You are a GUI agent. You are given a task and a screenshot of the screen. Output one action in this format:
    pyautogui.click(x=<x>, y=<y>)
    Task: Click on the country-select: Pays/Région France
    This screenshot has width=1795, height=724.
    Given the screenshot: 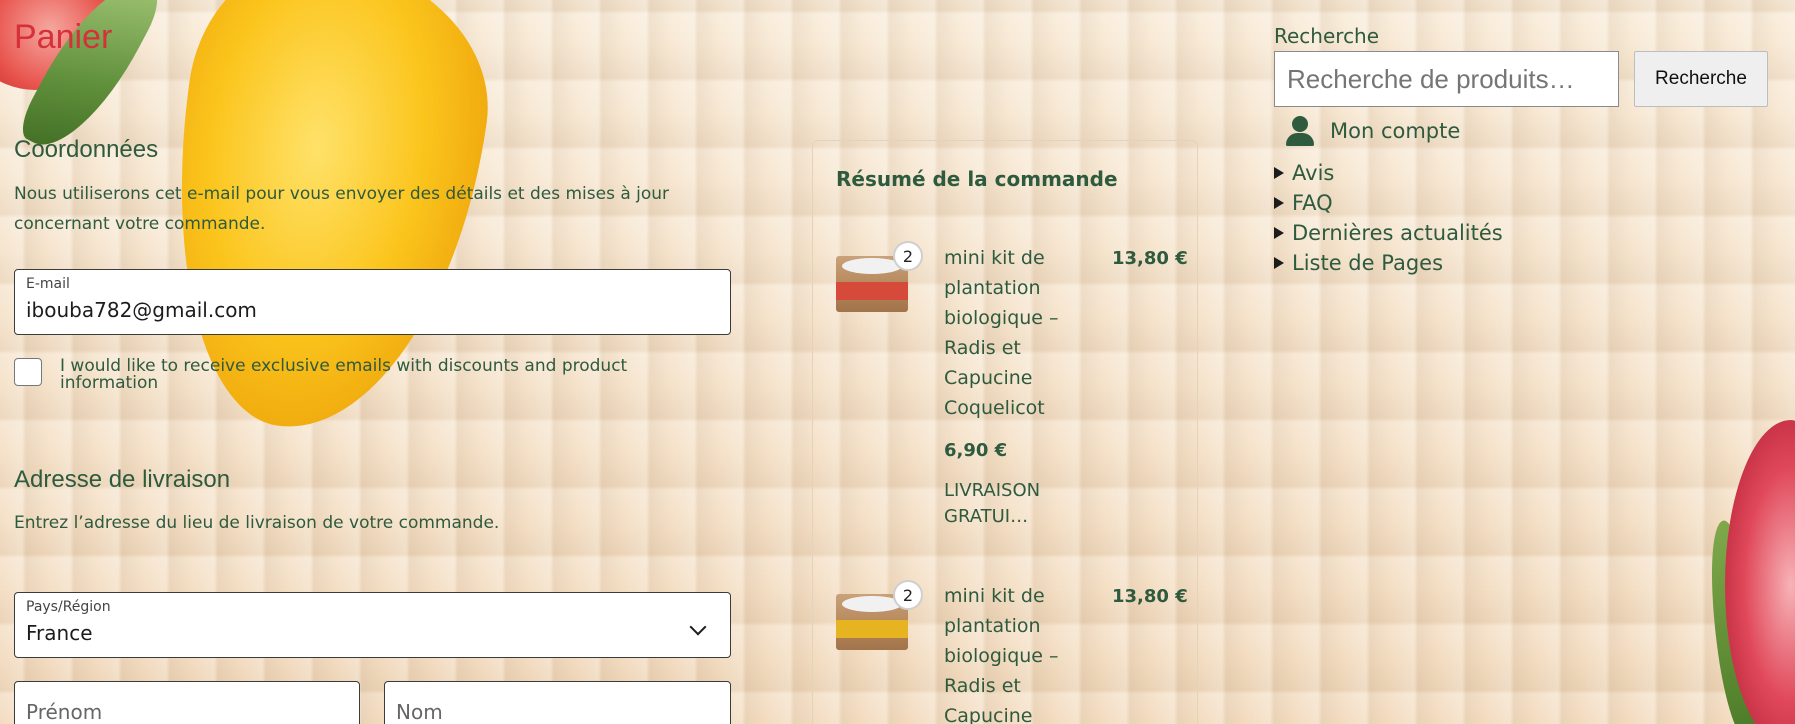 What is the action you would take?
    pyautogui.click(x=372, y=625)
    